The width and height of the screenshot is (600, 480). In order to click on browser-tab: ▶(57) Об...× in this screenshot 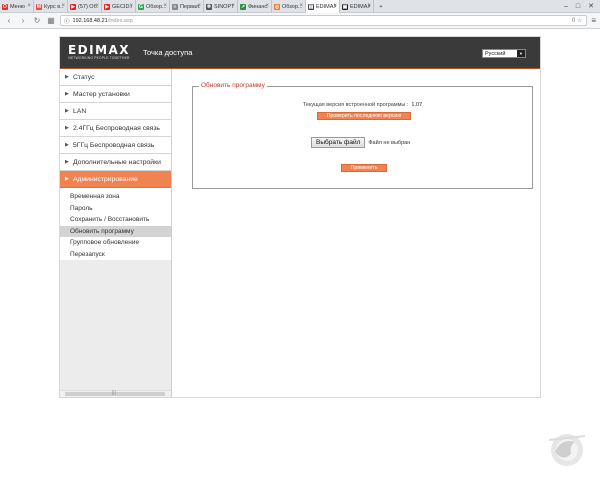, I will do `click(85, 6)`.